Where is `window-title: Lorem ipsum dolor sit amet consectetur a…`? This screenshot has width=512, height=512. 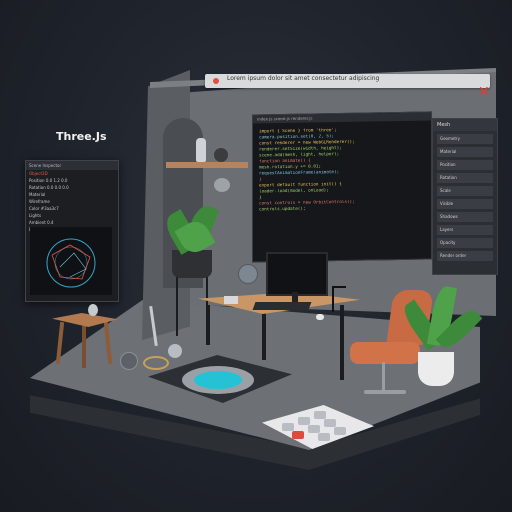
window-title: Lorem ipsum dolor sit amet consectetur a… is located at coordinates (303, 78).